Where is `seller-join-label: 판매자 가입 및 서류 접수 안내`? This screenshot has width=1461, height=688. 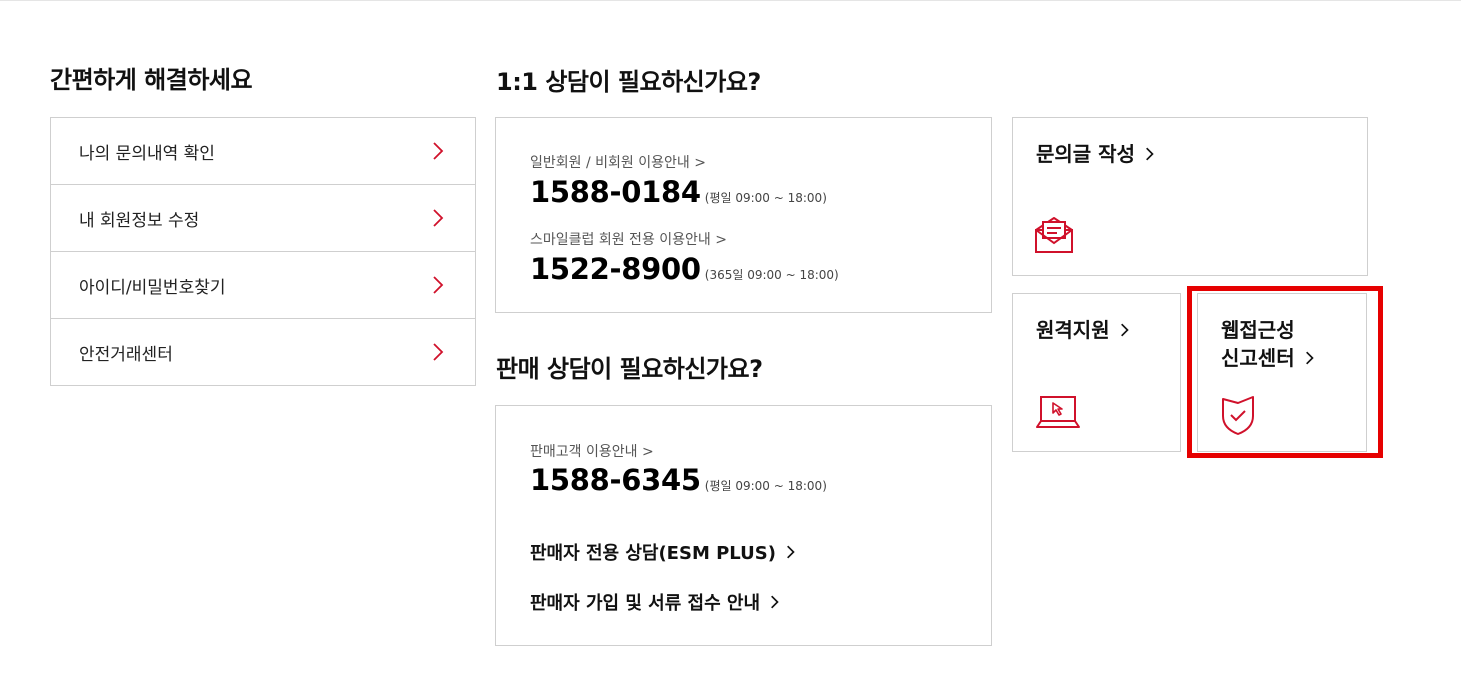
seller-join-label: 판매자 가입 및 서류 접수 안내 is located at coordinates (645, 603).